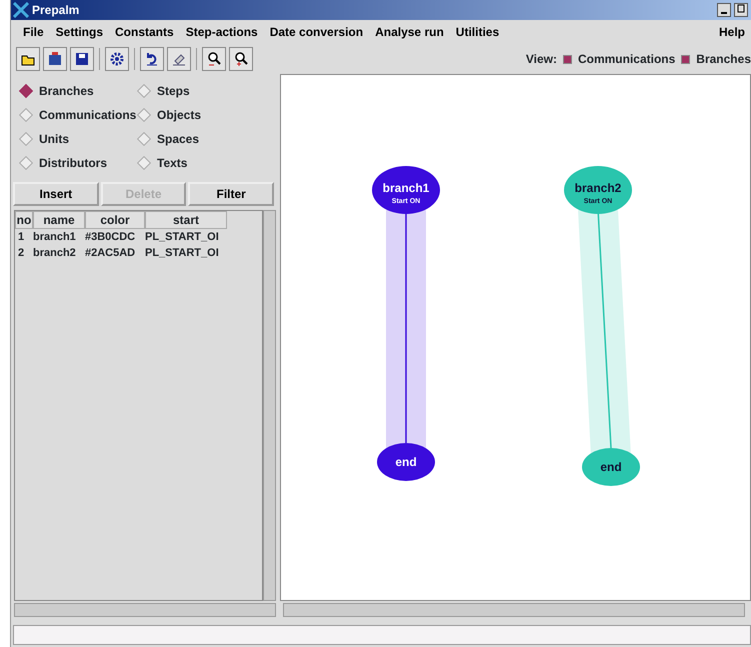 This screenshot has width=751, height=647. I want to click on view-label: View:, so click(541, 59).